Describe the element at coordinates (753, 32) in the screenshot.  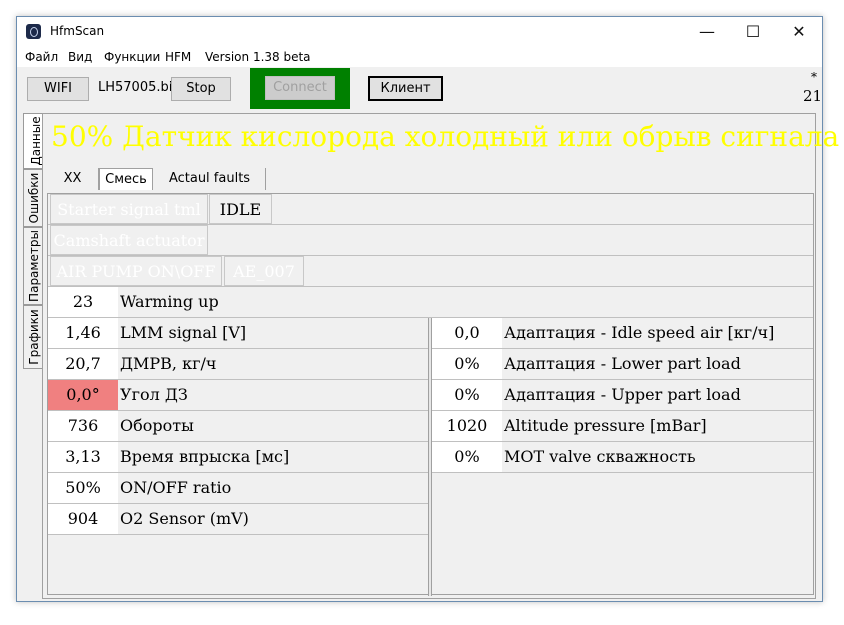
I see `maximize-button: ☐` at that location.